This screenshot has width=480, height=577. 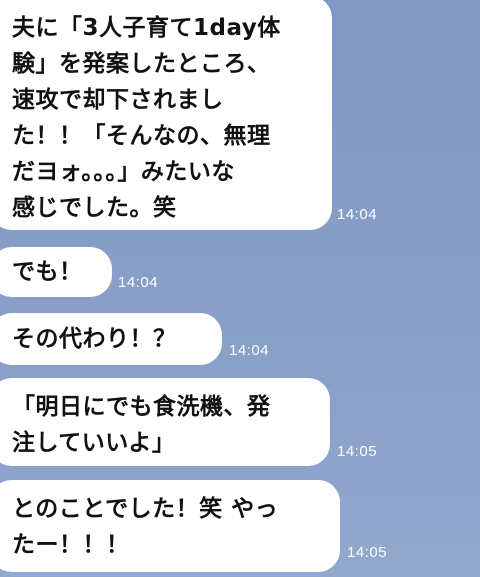 I want to click on message-bubble: その代わり！？, so click(x=111, y=339).